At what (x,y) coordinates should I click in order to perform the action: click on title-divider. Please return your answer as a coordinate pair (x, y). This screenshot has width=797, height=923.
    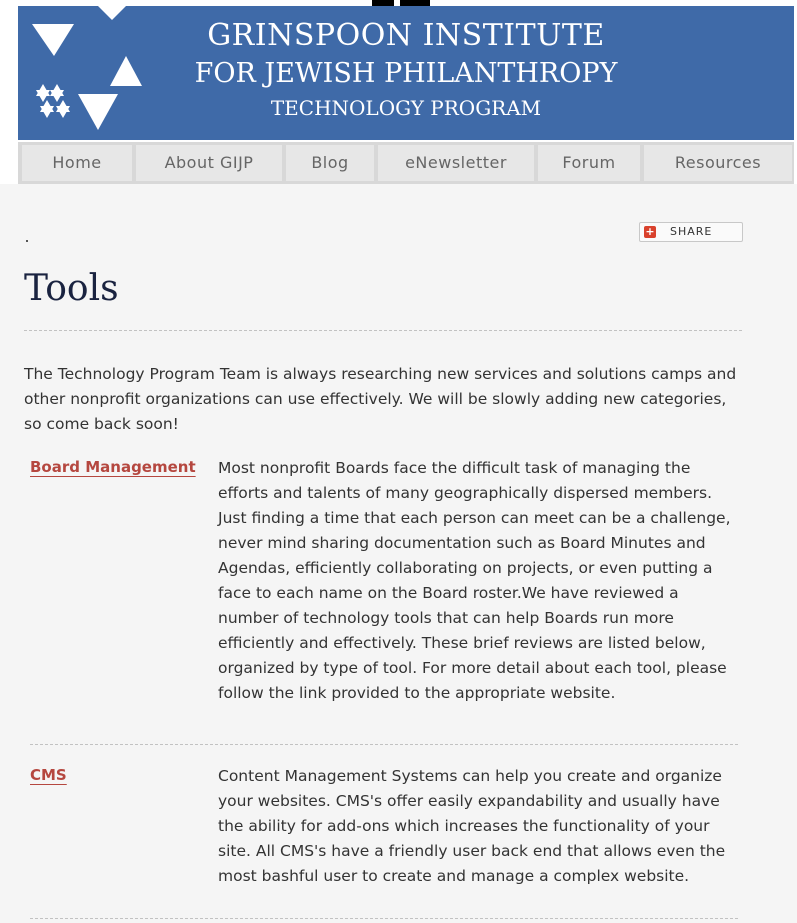
    Looking at the image, I should click on (383, 330).